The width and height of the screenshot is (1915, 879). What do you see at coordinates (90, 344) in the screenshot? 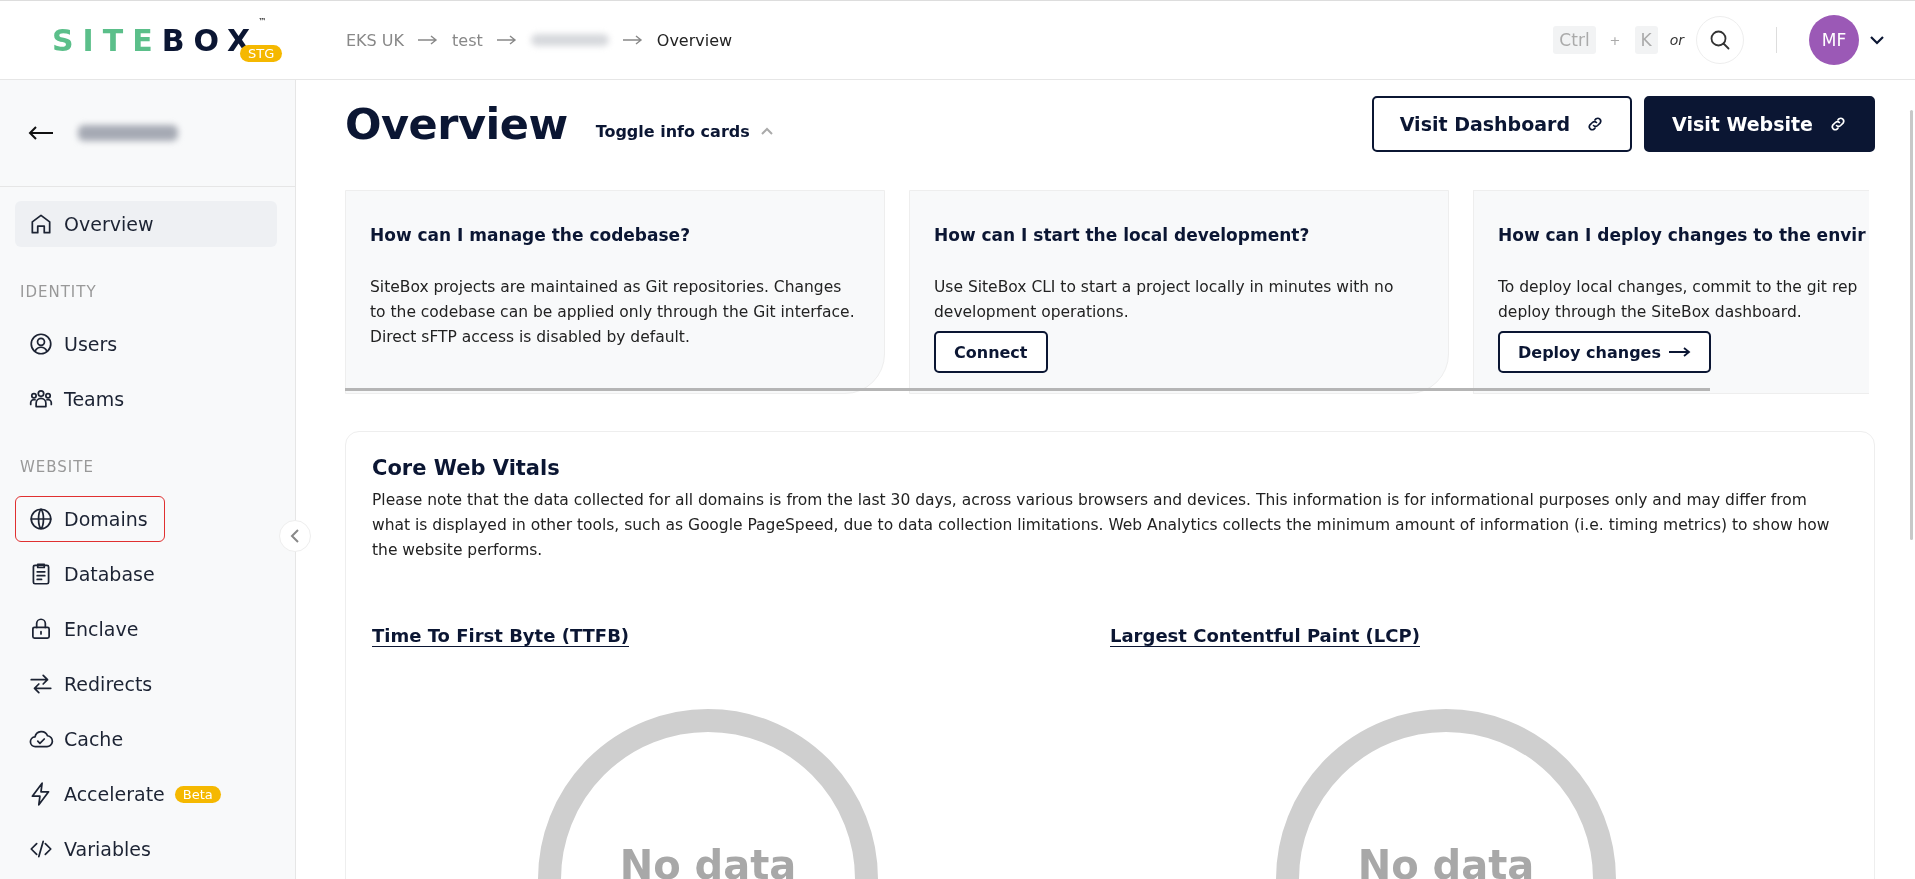
I see `nav-item: Users` at bounding box center [90, 344].